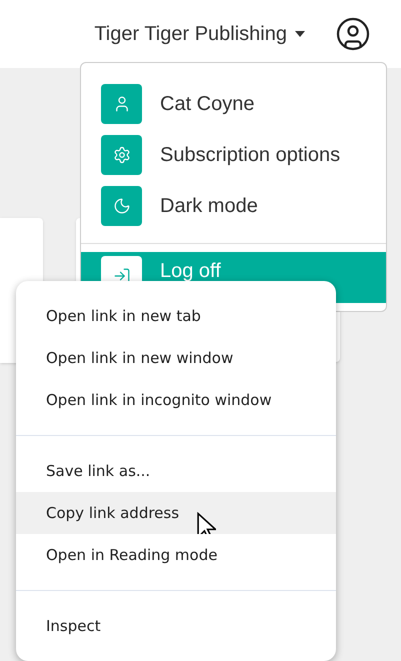 This screenshot has height=661, width=401. I want to click on context-menu-item: Open link in new window, so click(176, 358).